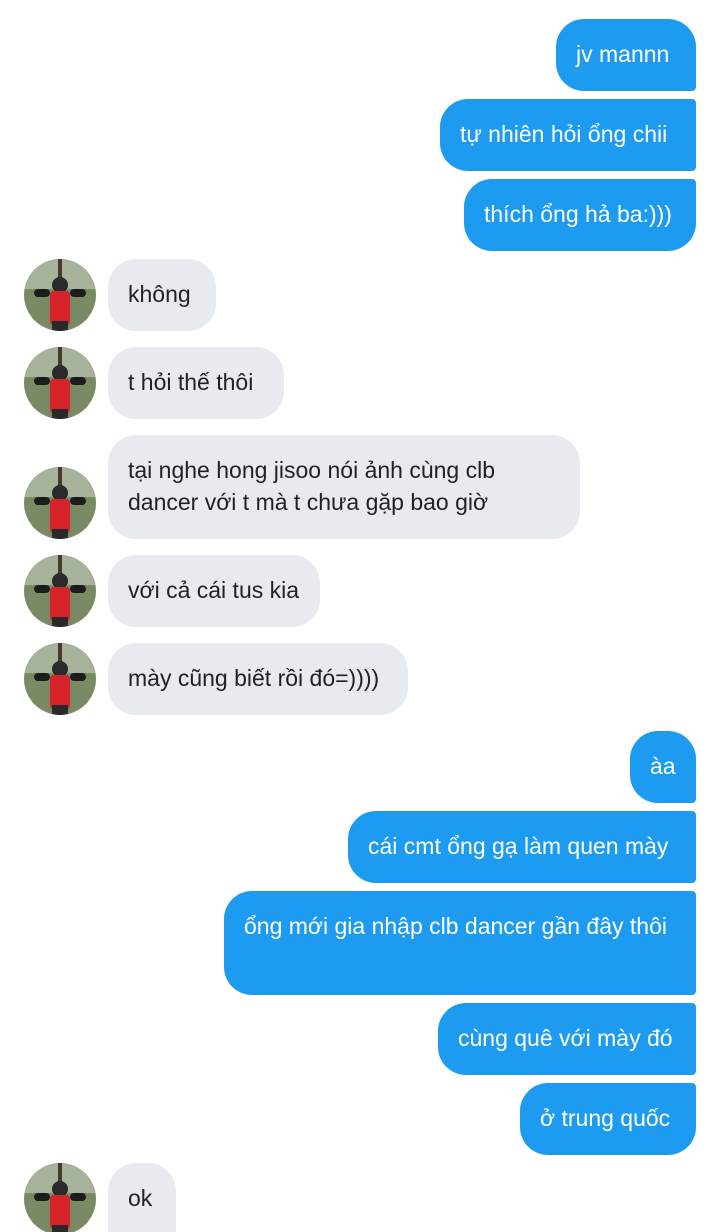 This screenshot has width=720, height=1232. What do you see at coordinates (568, 135) in the screenshot?
I see `outgoing-message-bubble: tự nhiên hỏi ổng chii` at bounding box center [568, 135].